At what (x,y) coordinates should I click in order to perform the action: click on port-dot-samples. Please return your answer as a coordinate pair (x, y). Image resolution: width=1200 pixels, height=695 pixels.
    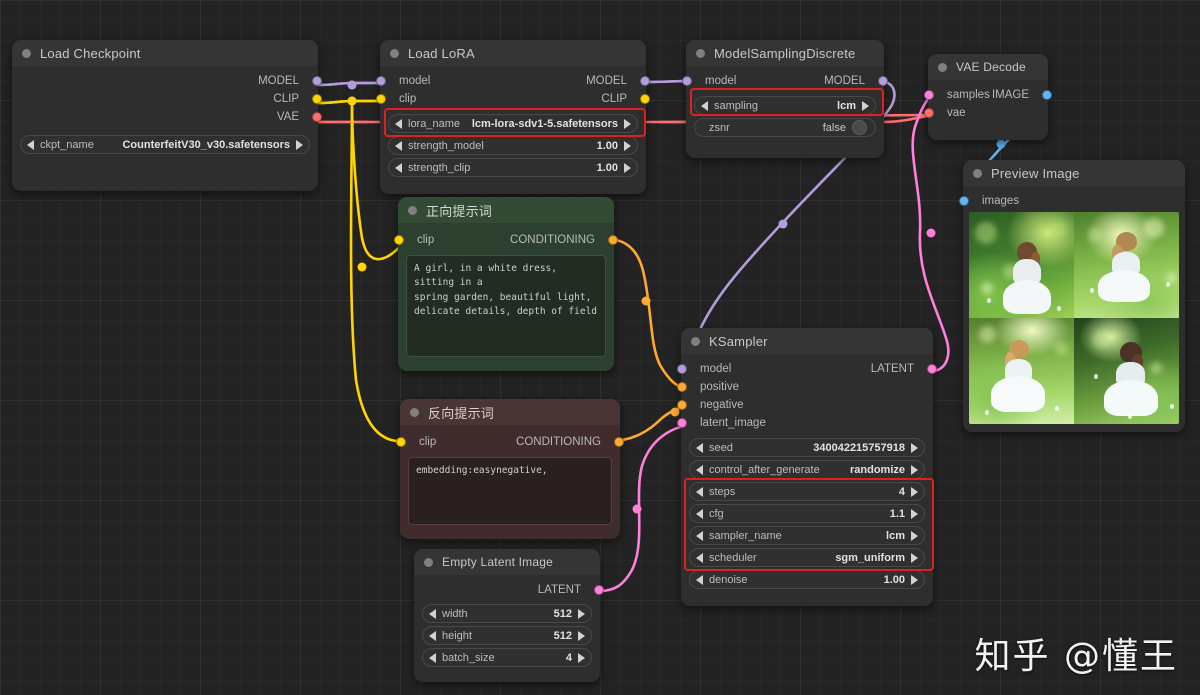
    Looking at the image, I should click on (929, 95).